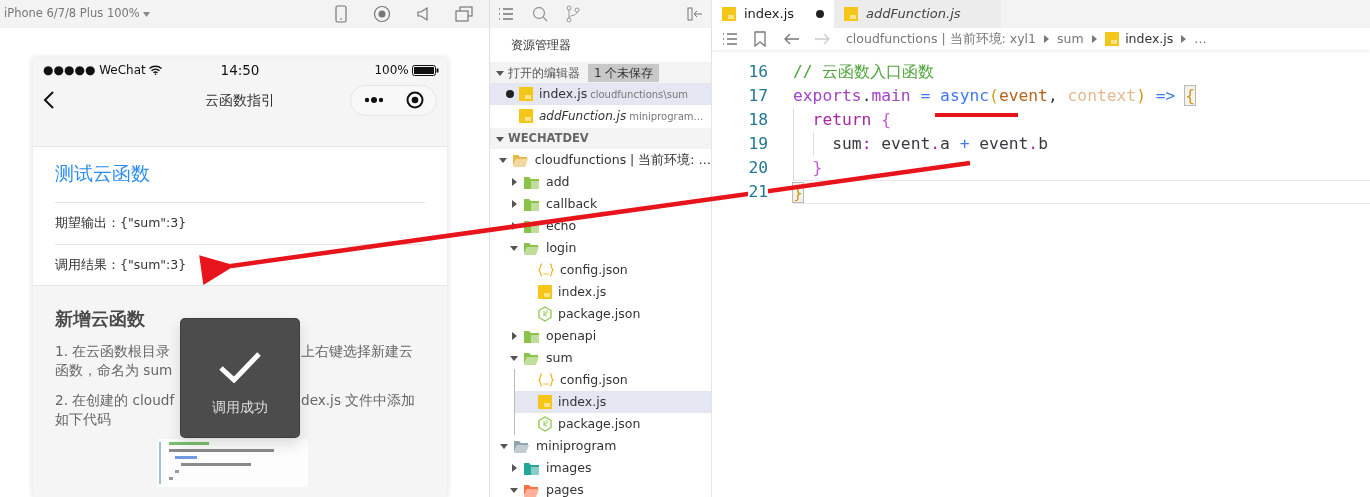  Describe the element at coordinates (240, 70) in the screenshot. I see `status-time: 14:50` at that location.